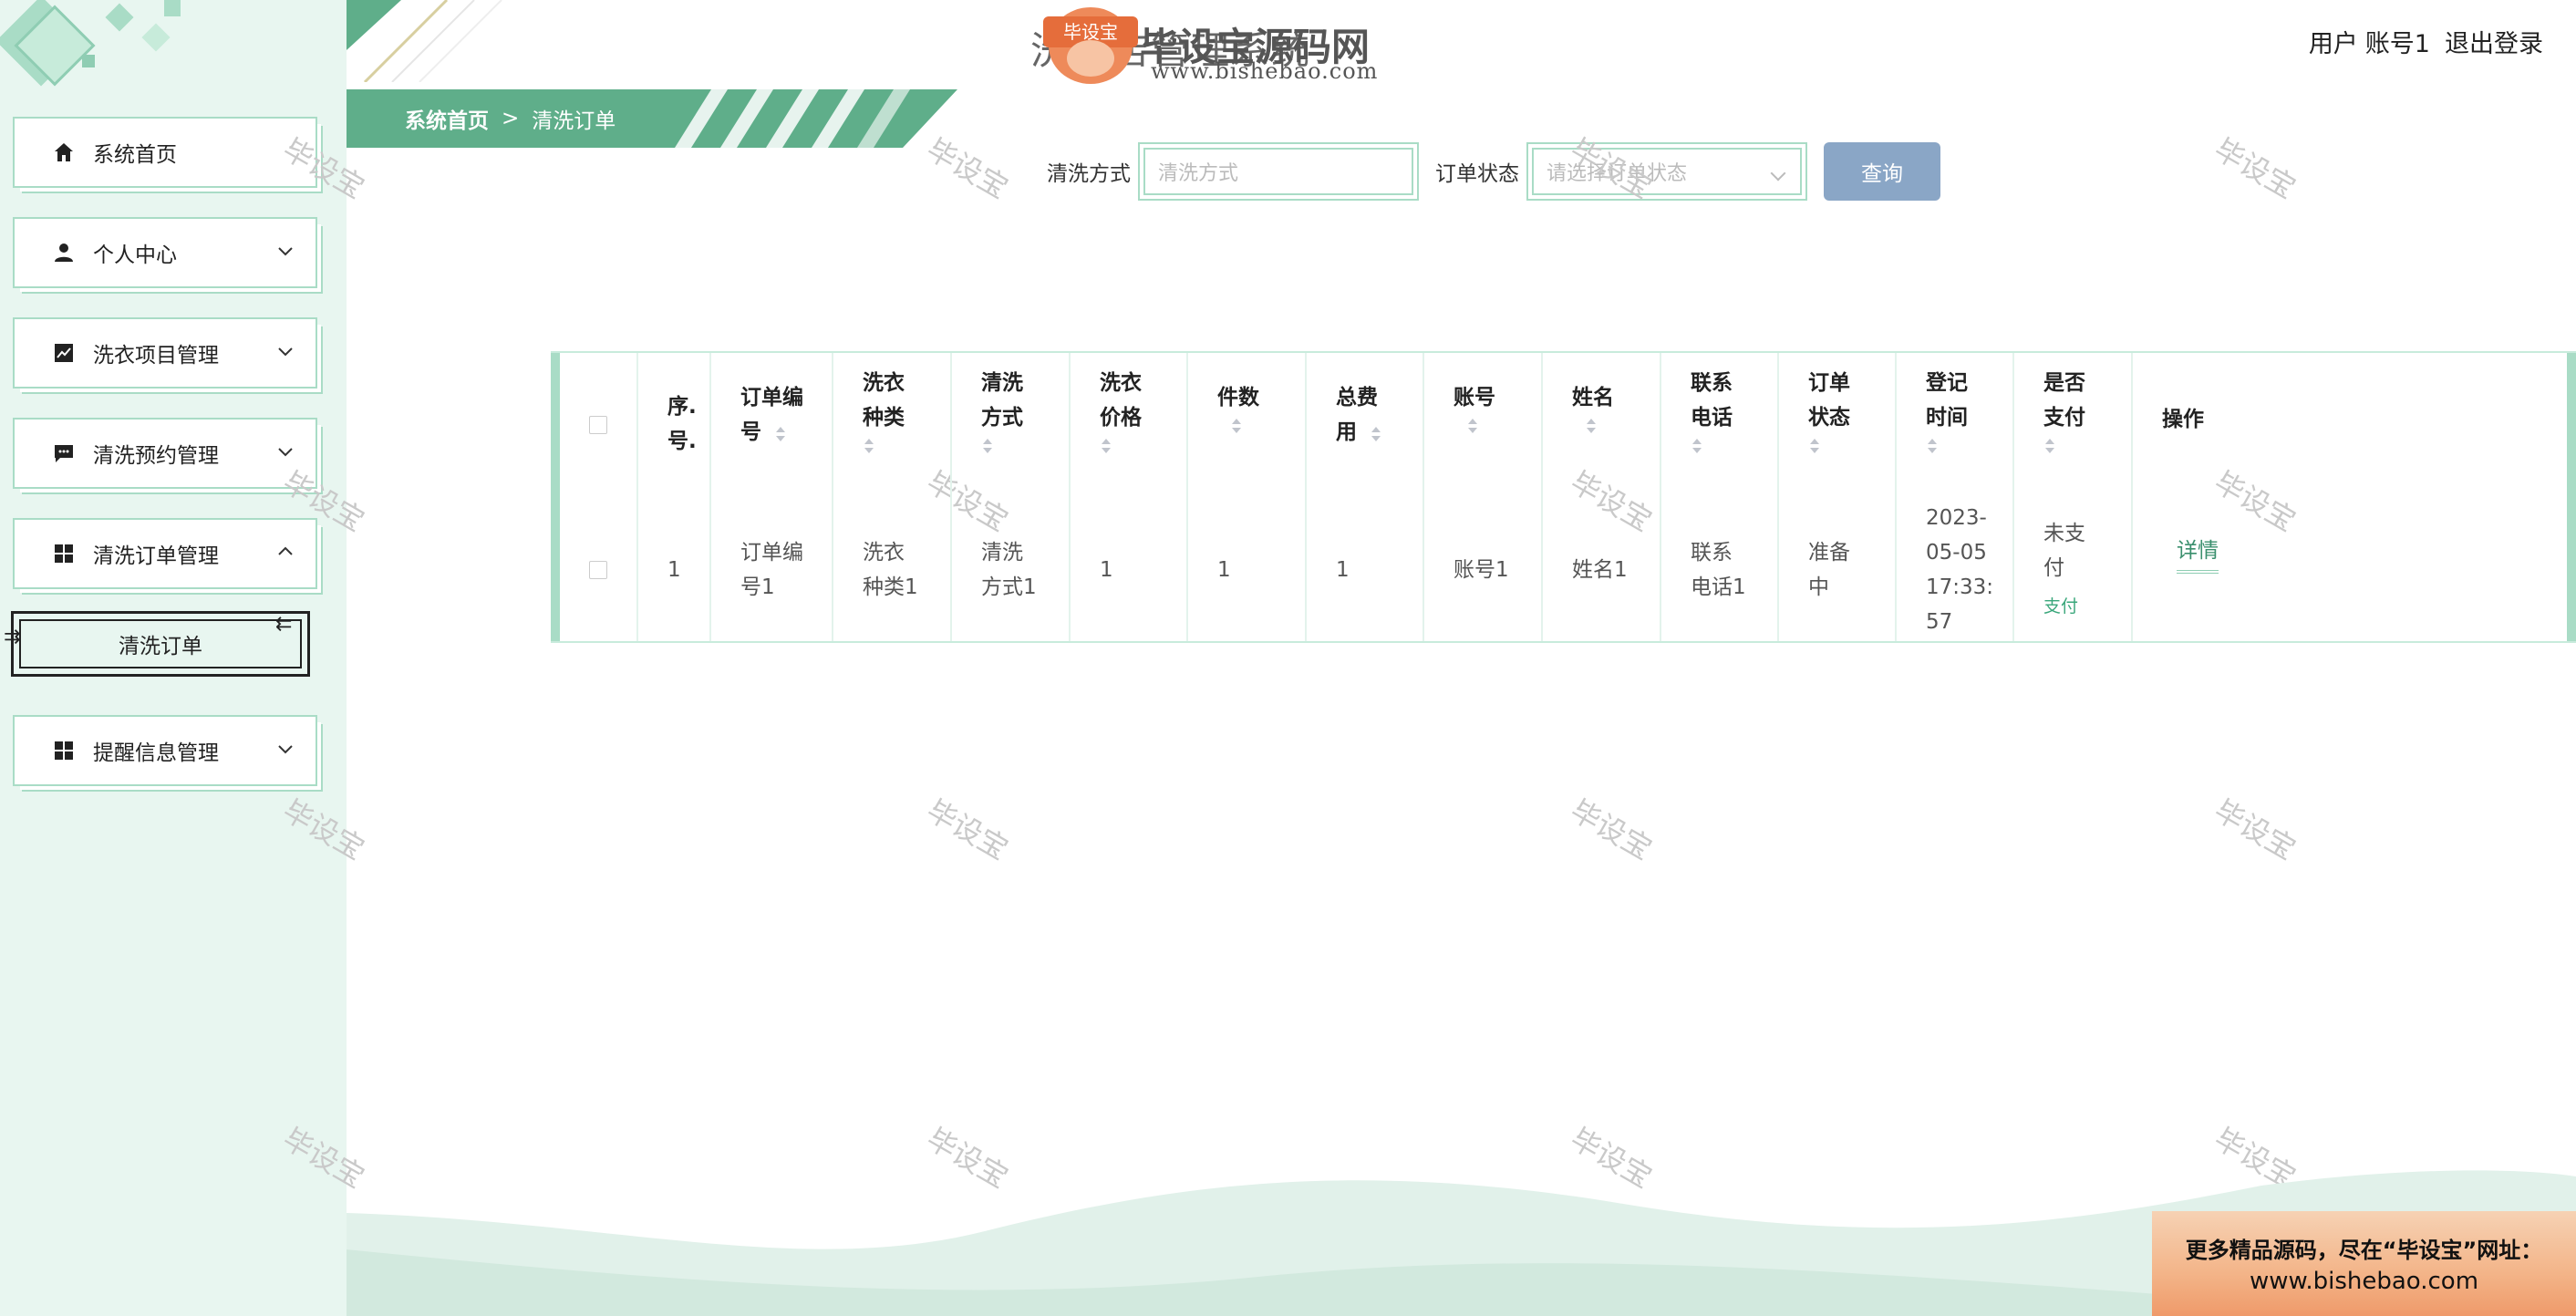  Describe the element at coordinates (2571, 497) in the screenshot. I see `table-right-bar` at that location.